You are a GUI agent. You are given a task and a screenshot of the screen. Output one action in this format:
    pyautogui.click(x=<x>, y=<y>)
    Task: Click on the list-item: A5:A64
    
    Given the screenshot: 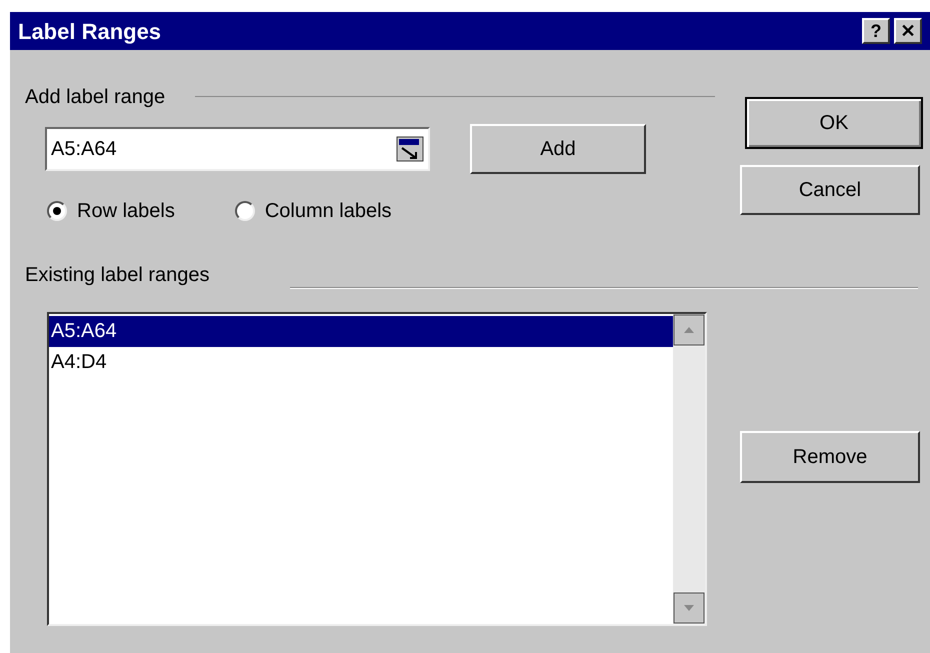 What is the action you would take?
    pyautogui.click(x=361, y=331)
    